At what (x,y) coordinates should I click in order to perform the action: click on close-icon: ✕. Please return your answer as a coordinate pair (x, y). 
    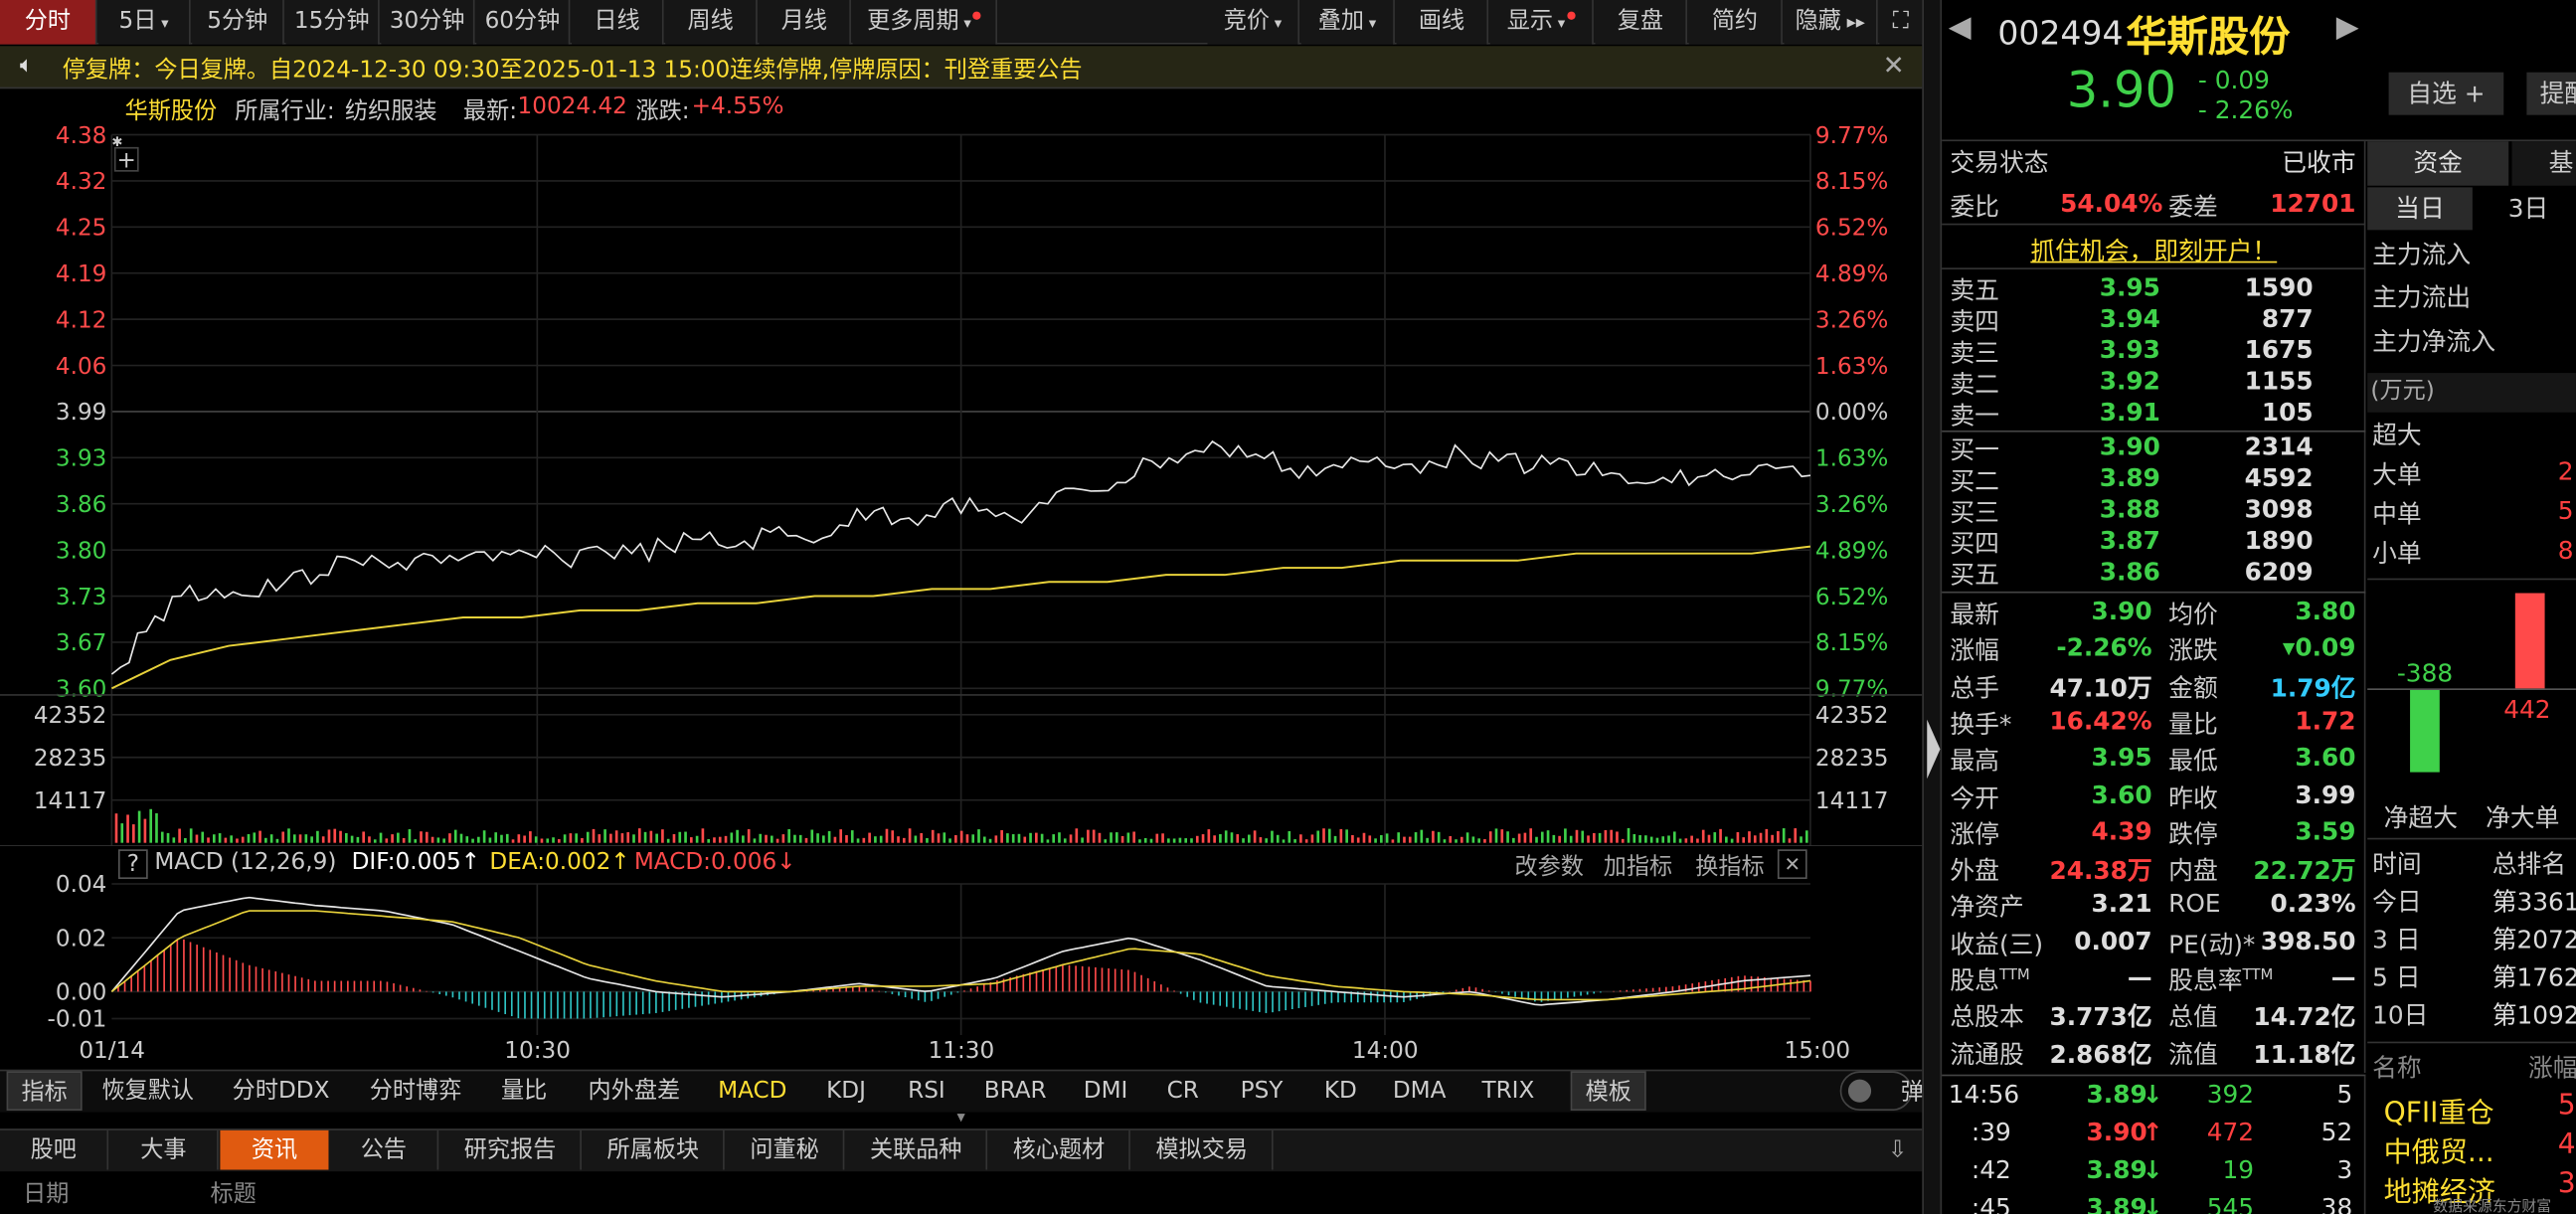
    Looking at the image, I should click on (1894, 65).